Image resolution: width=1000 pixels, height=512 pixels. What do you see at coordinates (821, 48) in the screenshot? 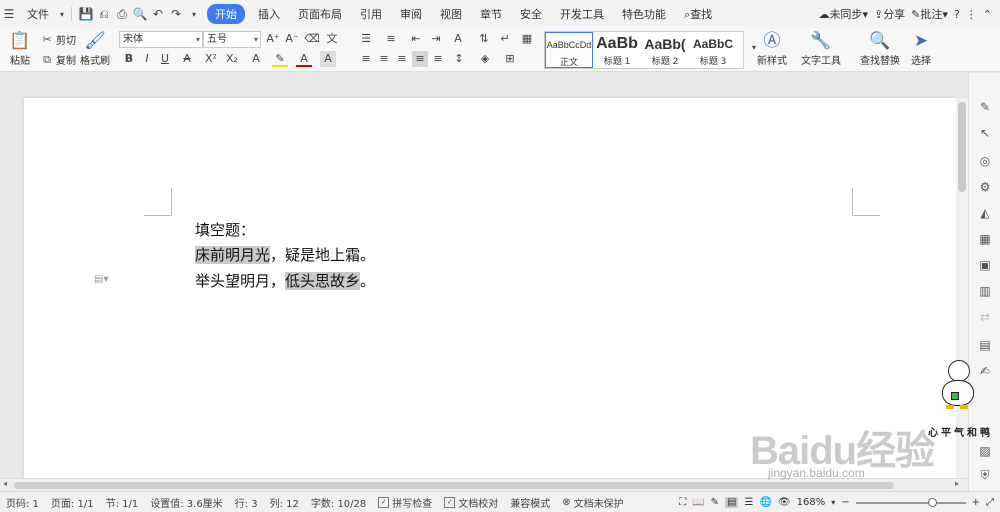
I see `text-tools-button: 🔧 文字工具` at bounding box center [821, 48].